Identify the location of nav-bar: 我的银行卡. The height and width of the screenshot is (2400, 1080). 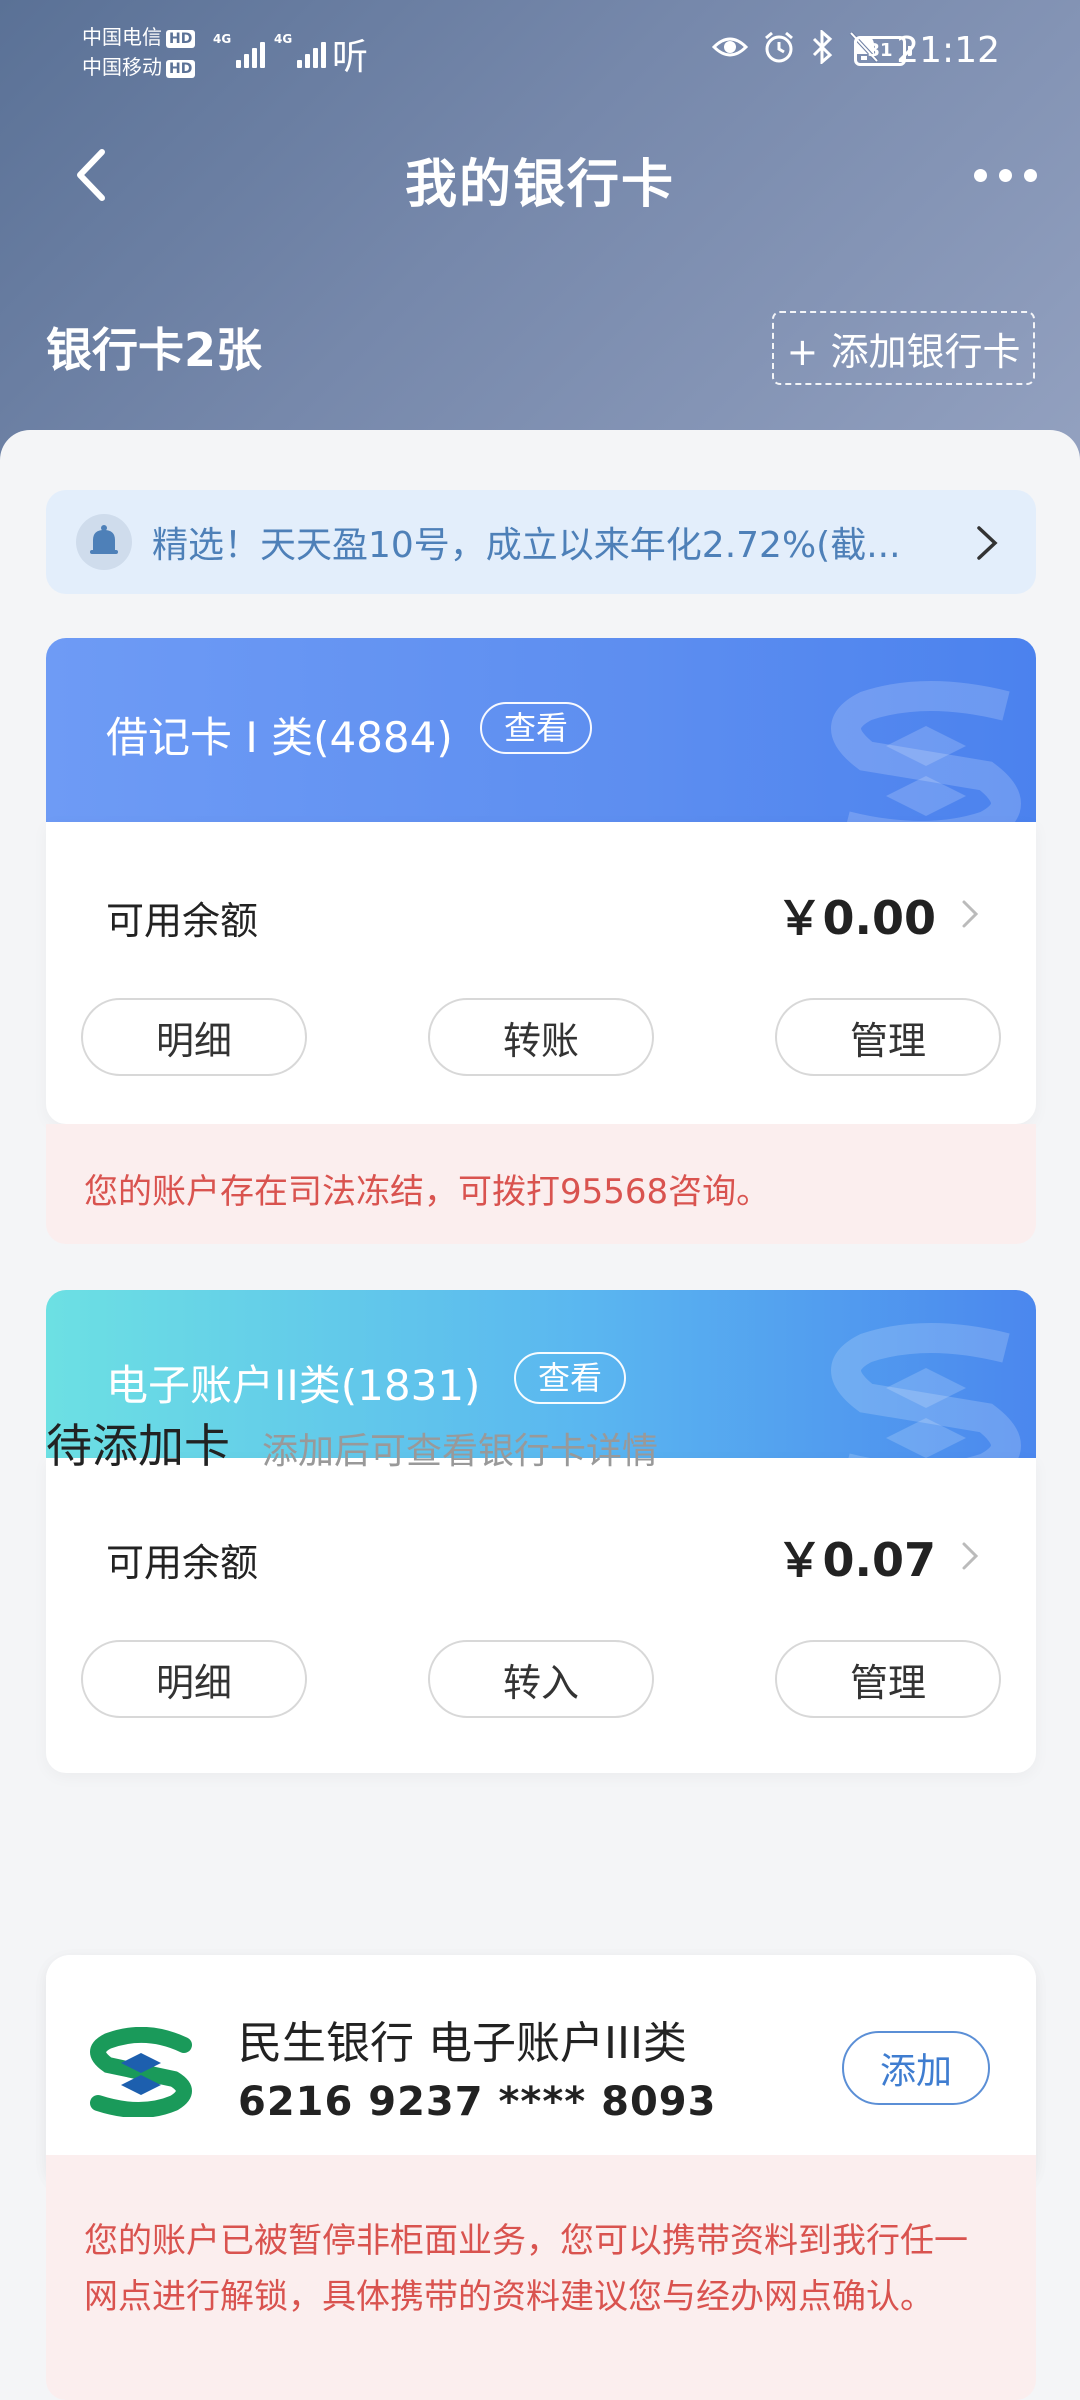
(540, 175).